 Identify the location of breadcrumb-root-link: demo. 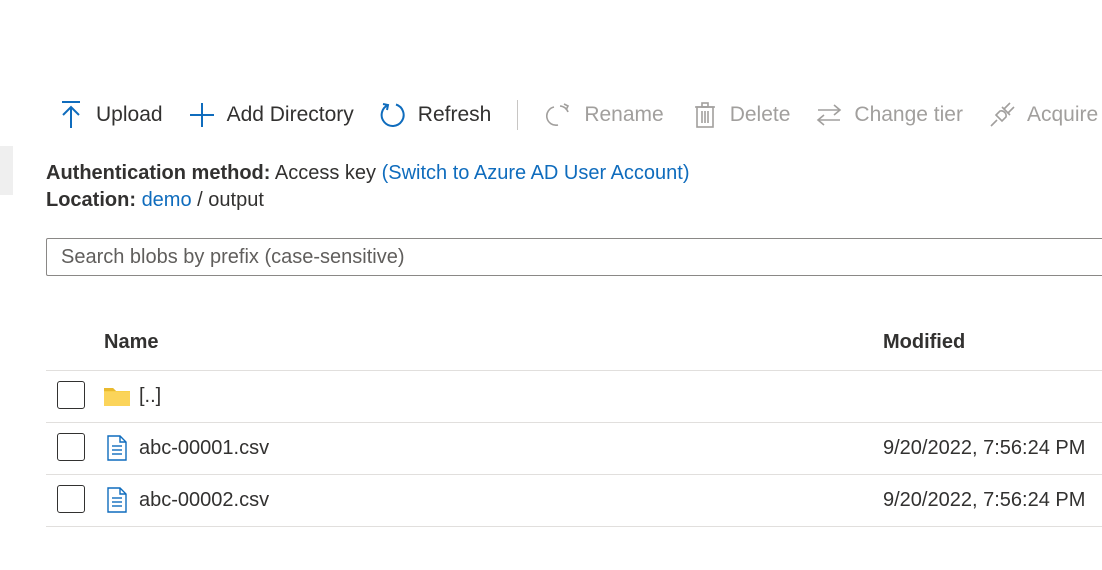
(167, 200).